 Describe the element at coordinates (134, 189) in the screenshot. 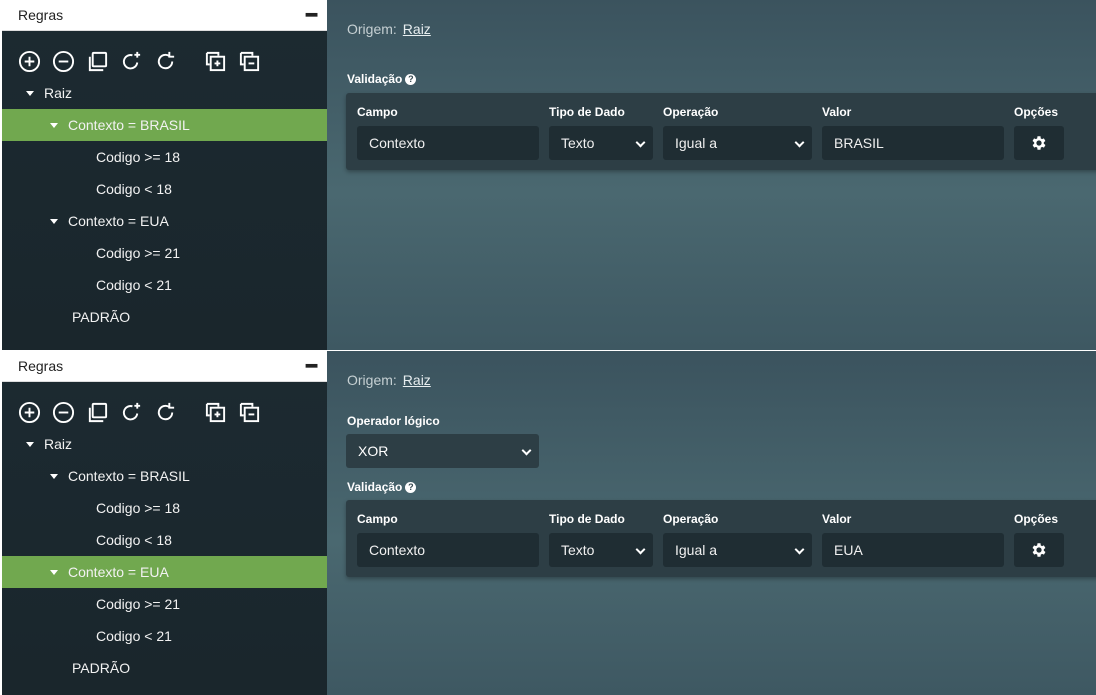

I see `tree-node-label: Codigo < 18` at that location.